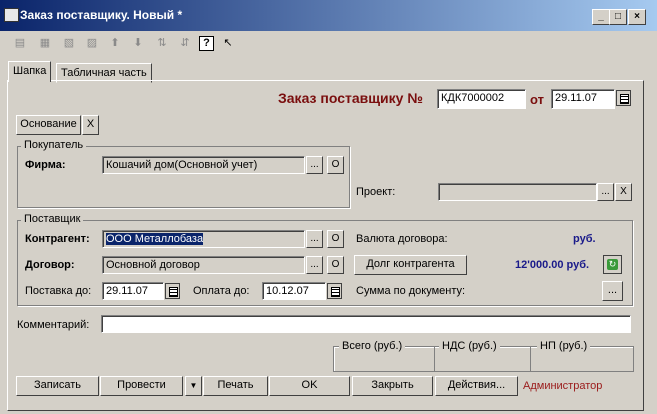 Image resolution: width=657 pixels, height=414 pixels. I want to click on post-dropdown-button: ▼, so click(193, 386).